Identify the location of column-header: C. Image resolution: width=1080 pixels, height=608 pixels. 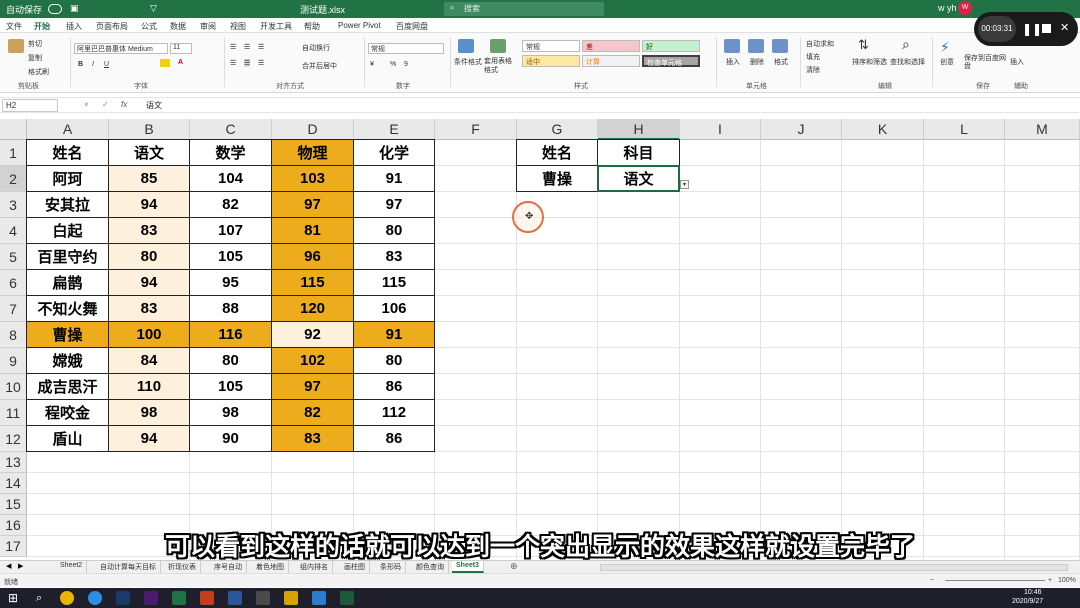
(231, 129).